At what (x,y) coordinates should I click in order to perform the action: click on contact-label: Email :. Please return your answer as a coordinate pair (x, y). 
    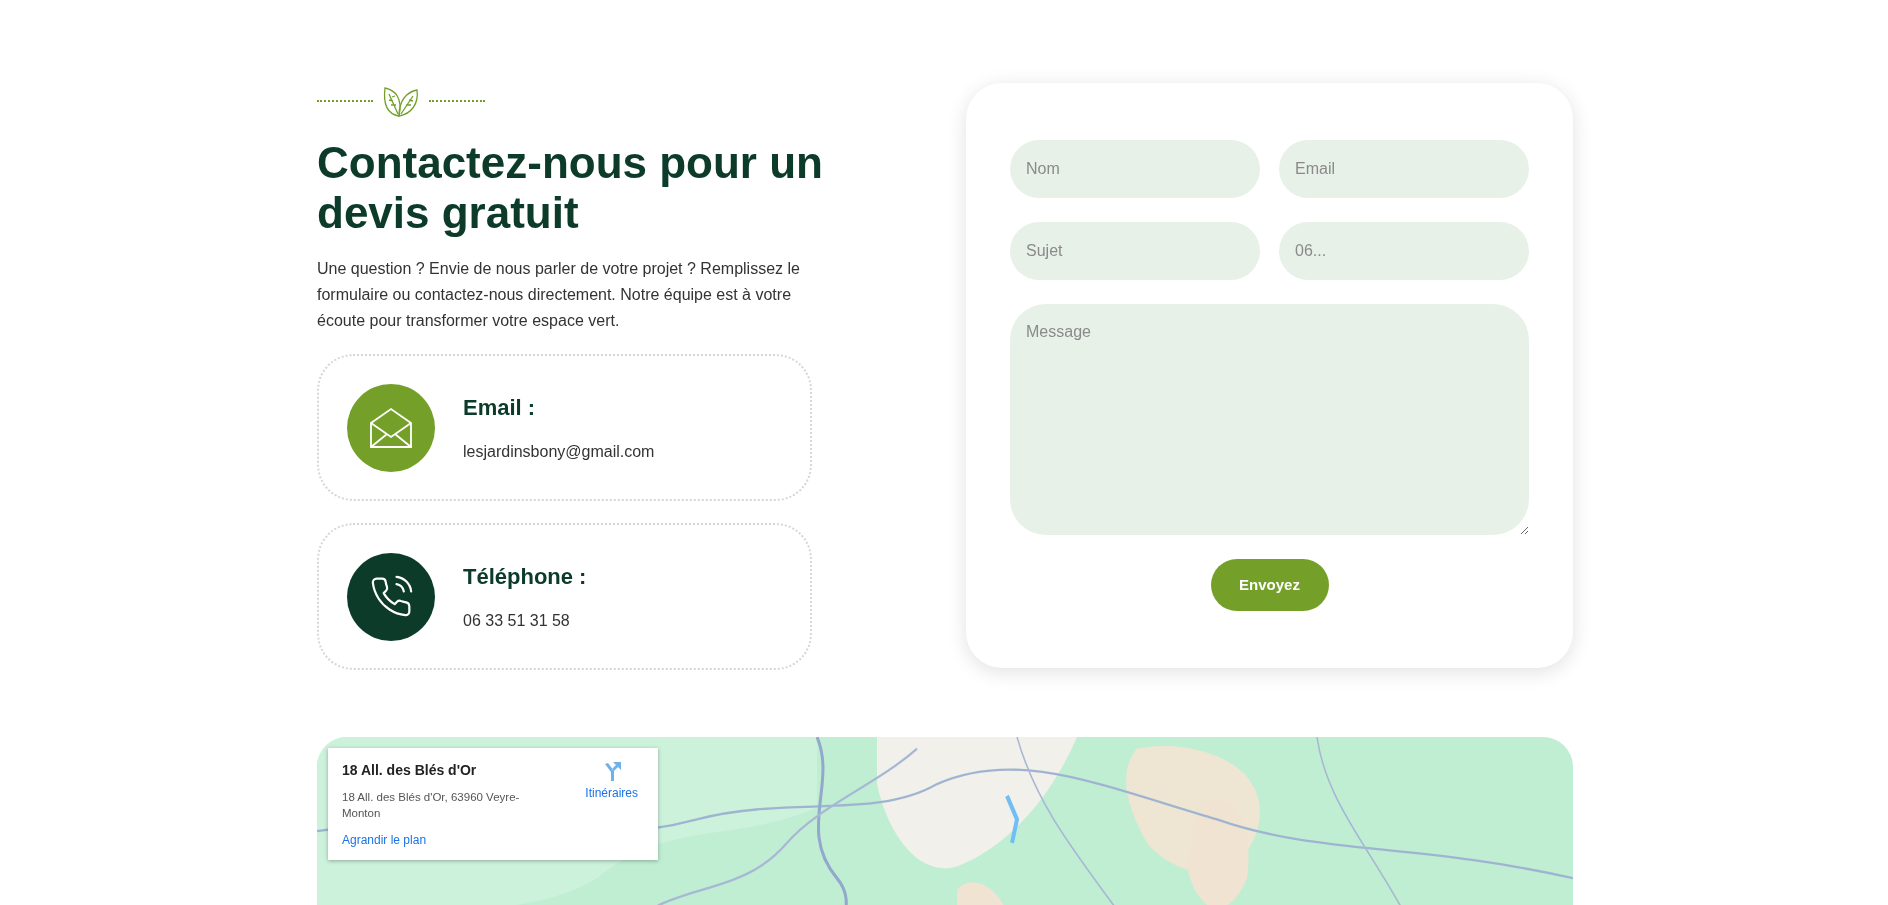
    Looking at the image, I should click on (500, 408).